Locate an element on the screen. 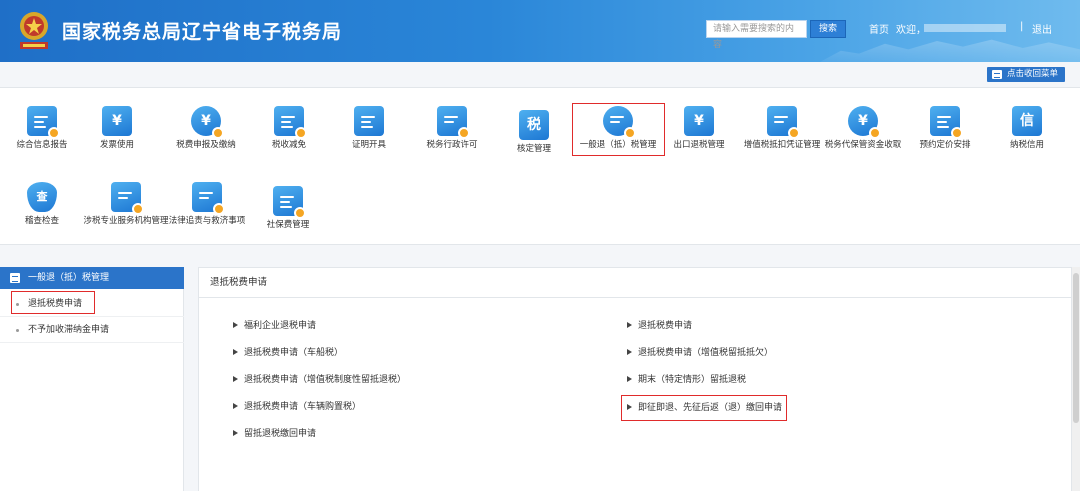 This screenshot has width=1080, height=491. tile-label: 税费申报及缴纳 is located at coordinates (206, 145).